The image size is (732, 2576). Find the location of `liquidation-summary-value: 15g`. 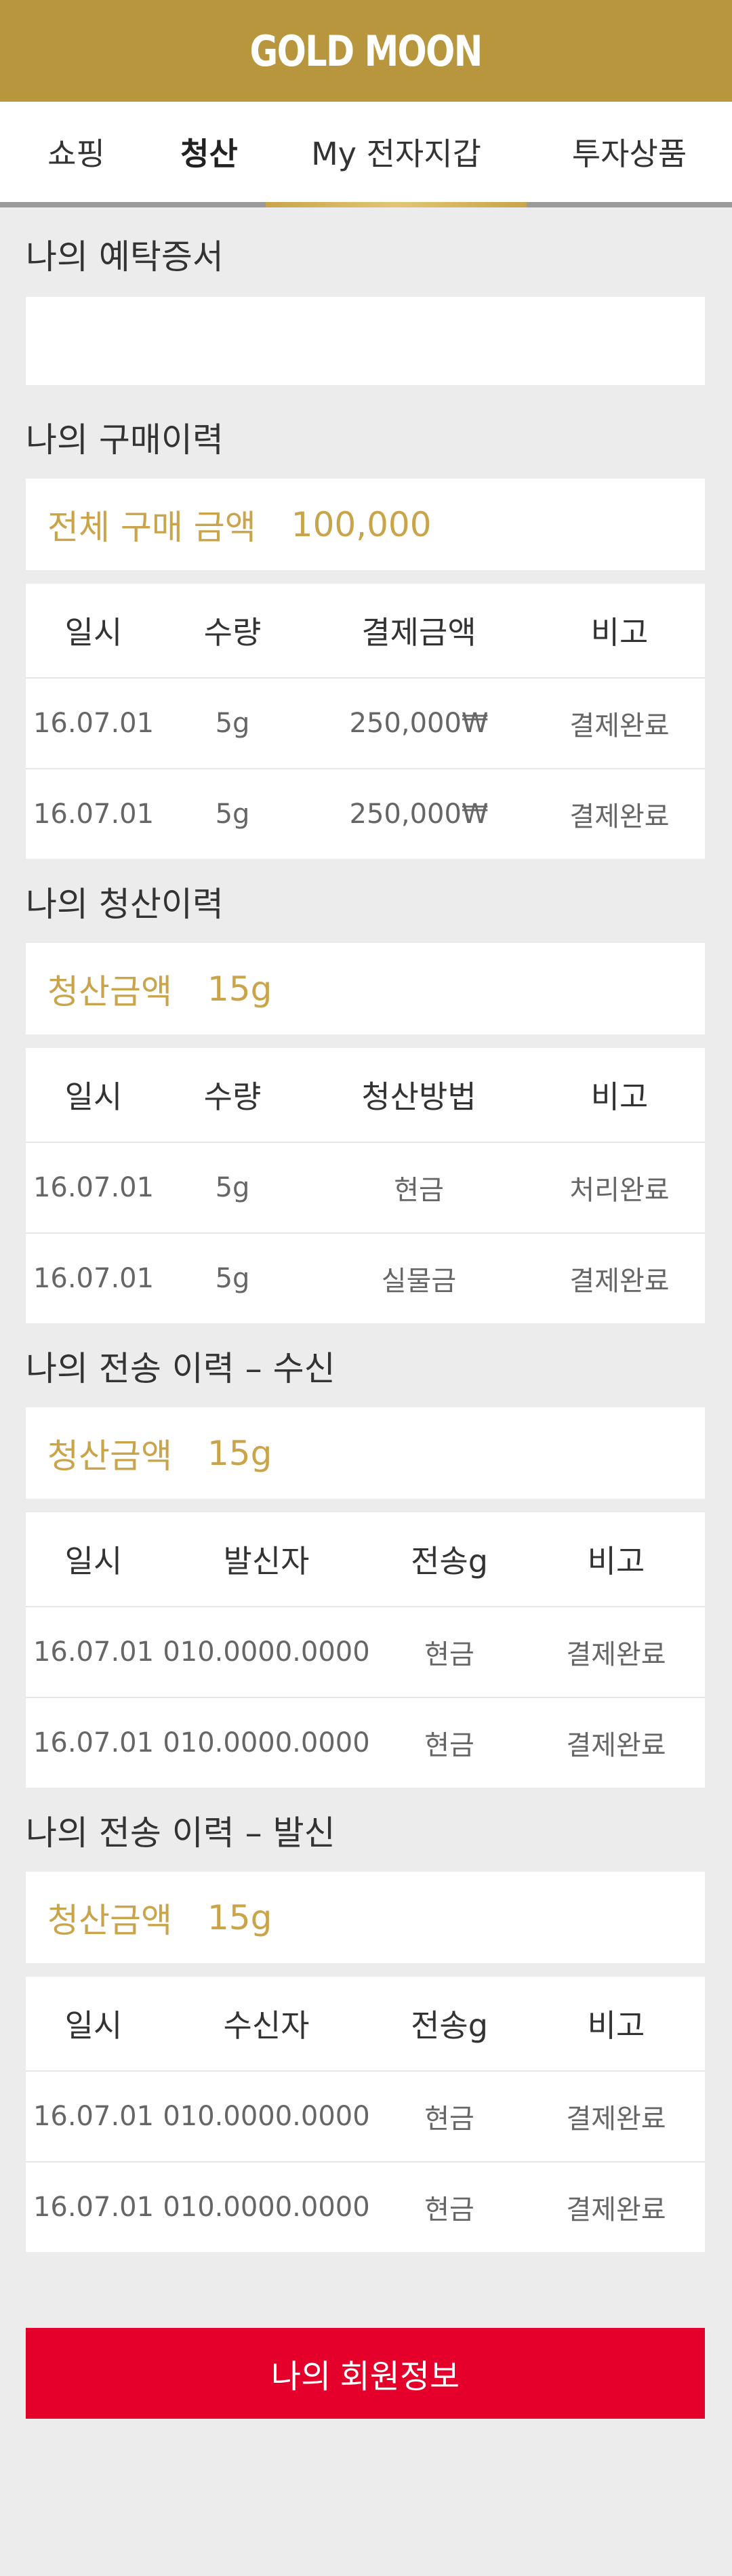

liquidation-summary-value: 15g is located at coordinates (239, 989).